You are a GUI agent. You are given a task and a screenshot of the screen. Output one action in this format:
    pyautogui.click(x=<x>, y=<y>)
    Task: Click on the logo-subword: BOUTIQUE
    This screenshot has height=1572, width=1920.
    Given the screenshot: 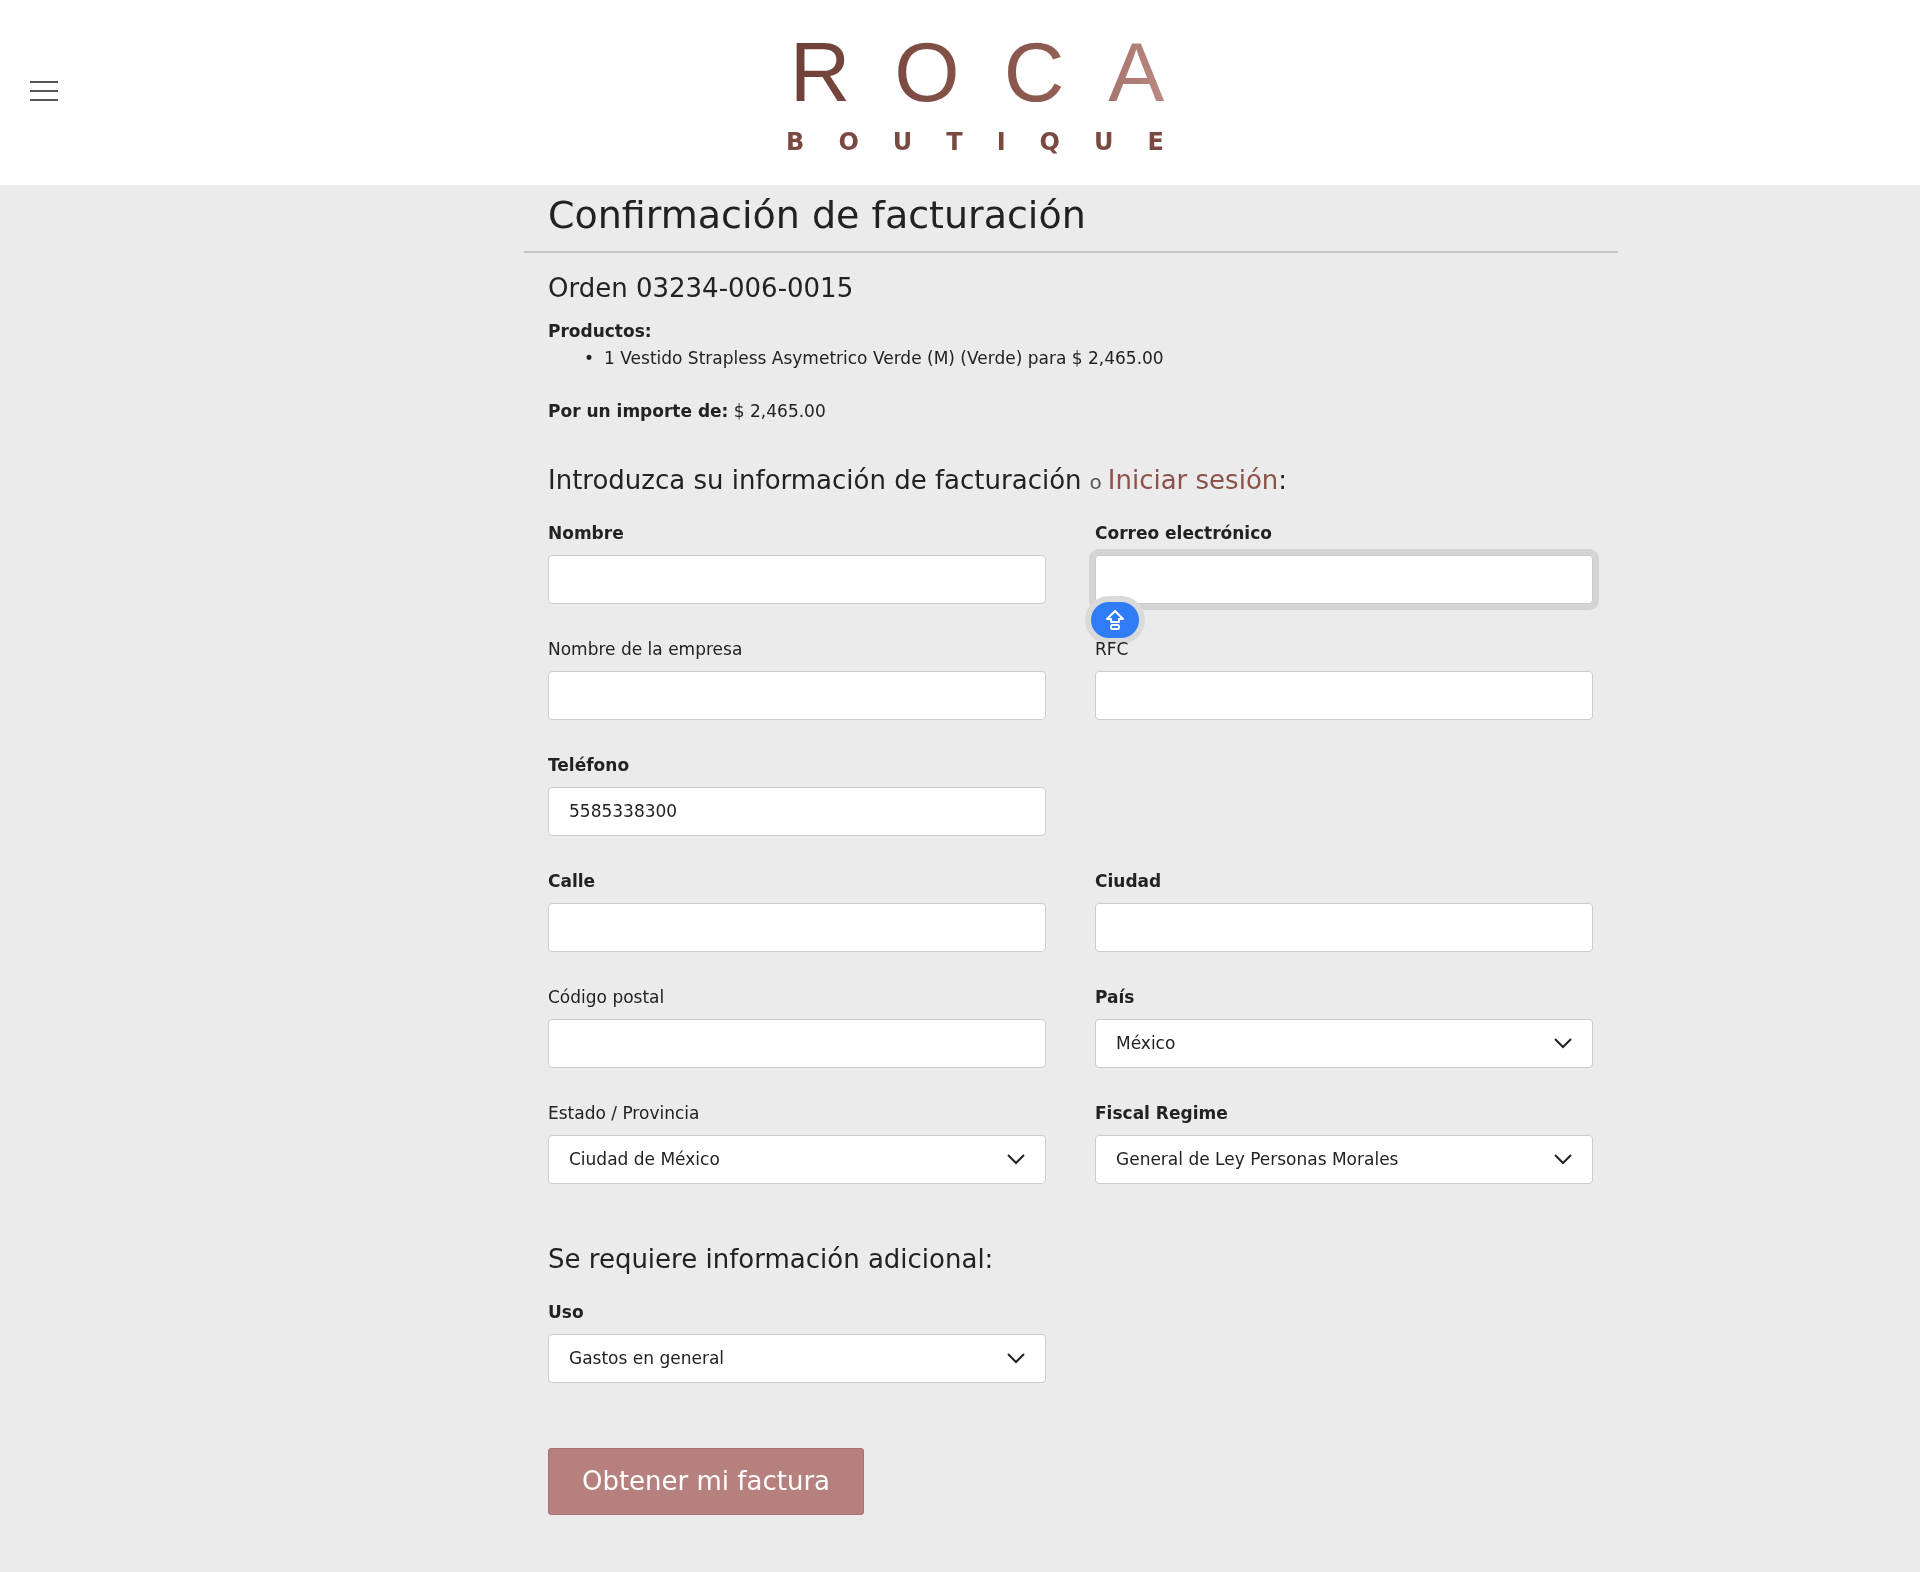 What is the action you would take?
    pyautogui.click(x=992, y=141)
    